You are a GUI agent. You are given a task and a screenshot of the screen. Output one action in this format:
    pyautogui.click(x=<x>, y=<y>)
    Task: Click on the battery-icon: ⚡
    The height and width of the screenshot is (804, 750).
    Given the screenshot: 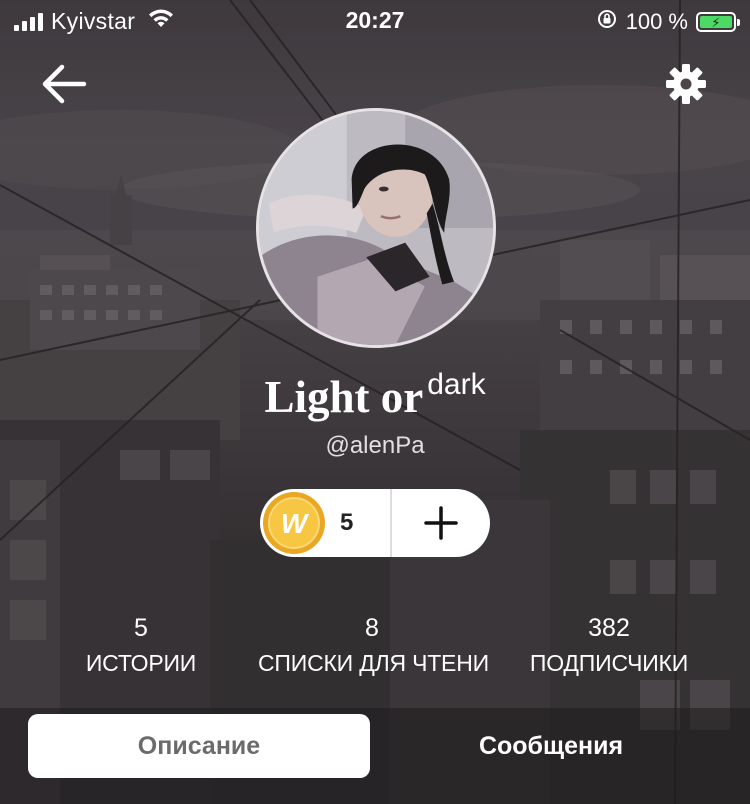 What is the action you would take?
    pyautogui.click(x=718, y=22)
    